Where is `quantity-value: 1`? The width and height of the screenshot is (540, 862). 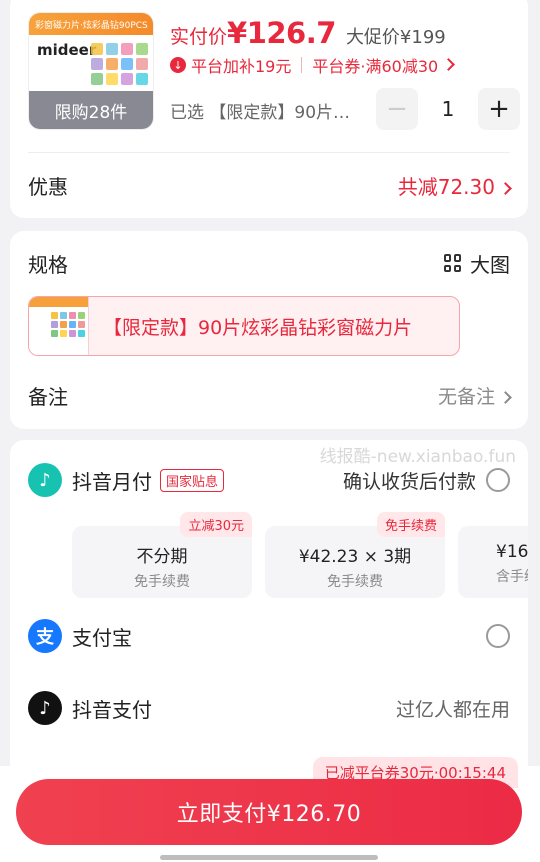
quantity-value: 1 is located at coordinates (448, 109).